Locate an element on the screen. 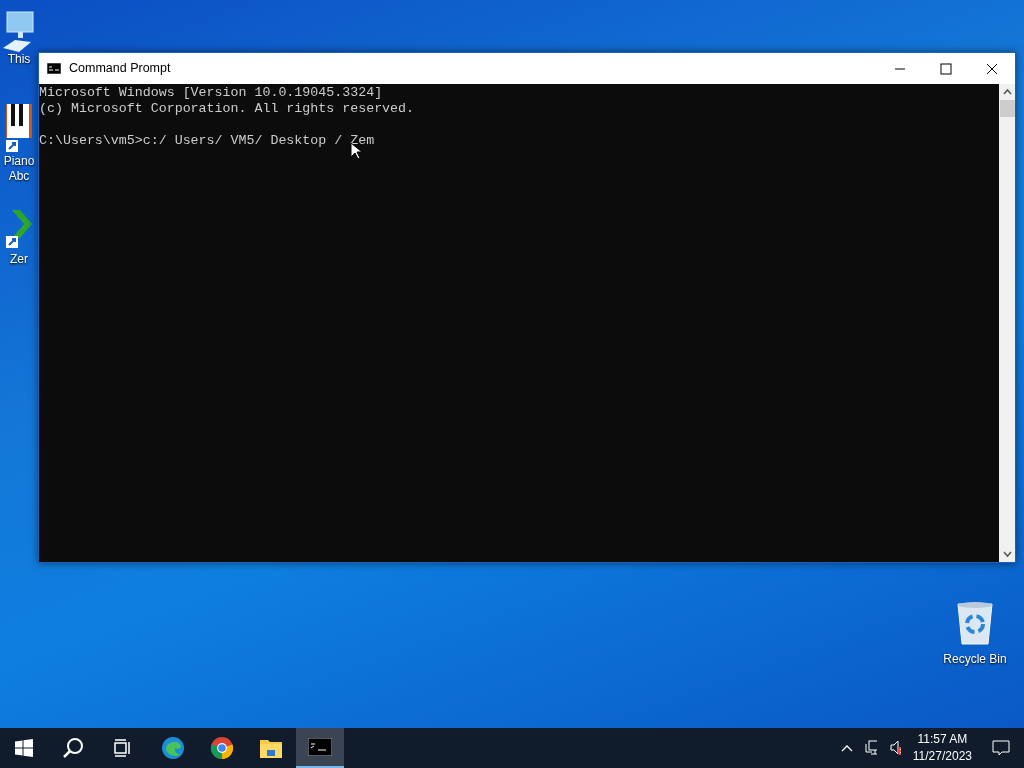  icon-label: Abc is located at coordinates (19, 176).